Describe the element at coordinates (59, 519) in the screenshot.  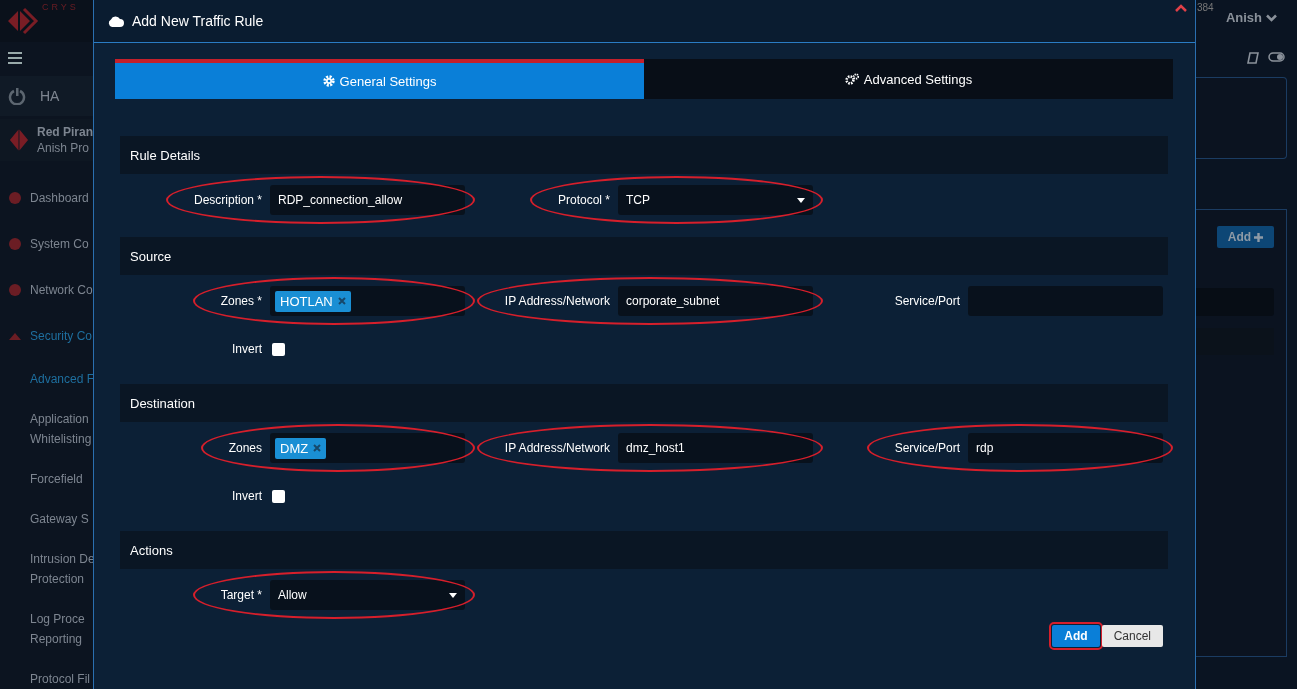
I see `sidebar-item: Gateway S` at that location.